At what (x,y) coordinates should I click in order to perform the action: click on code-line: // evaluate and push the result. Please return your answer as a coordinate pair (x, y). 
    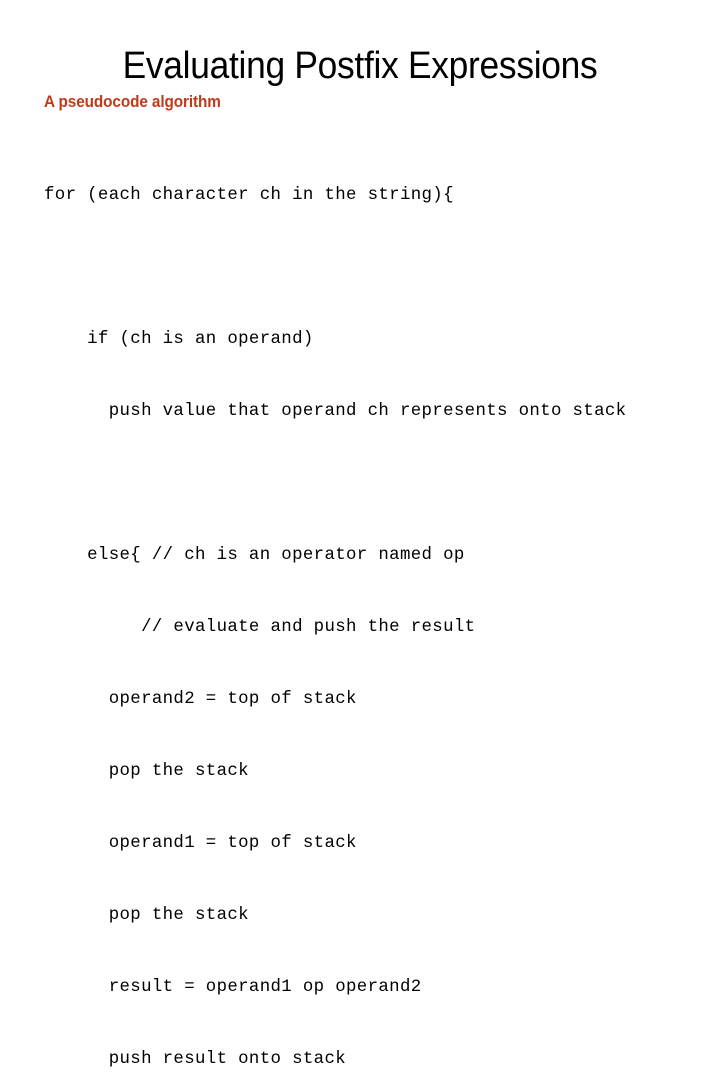
    Looking at the image, I should click on (260, 627).